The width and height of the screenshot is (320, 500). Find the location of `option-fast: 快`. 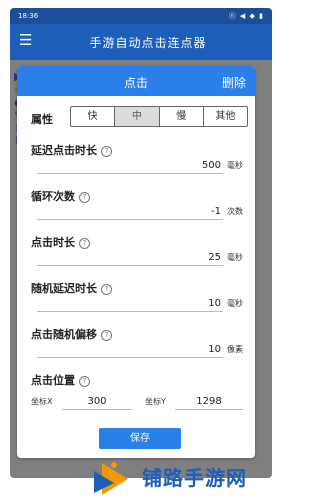

option-fast: 快 is located at coordinates (93, 116).